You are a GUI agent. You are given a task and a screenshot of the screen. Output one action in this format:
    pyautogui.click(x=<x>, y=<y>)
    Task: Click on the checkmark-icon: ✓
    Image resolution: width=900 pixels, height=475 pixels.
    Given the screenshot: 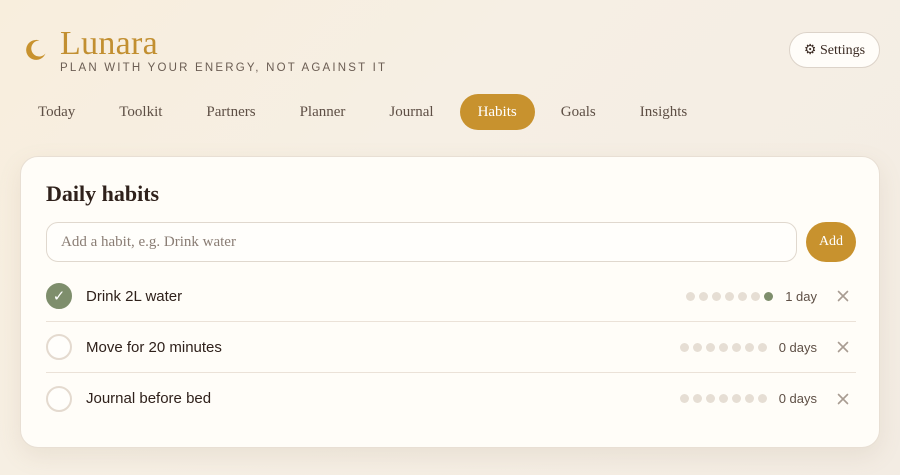 What is the action you would take?
    pyautogui.click(x=59, y=295)
    